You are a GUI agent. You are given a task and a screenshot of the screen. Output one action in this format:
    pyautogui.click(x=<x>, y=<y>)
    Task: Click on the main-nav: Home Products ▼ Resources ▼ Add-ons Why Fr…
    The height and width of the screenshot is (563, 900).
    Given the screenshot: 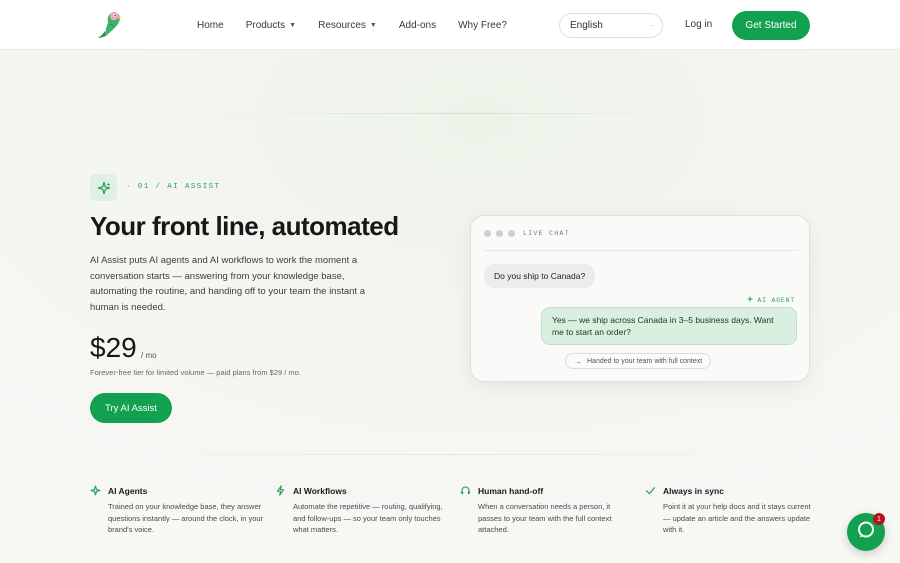 What is the action you would take?
    pyautogui.click(x=363, y=25)
    